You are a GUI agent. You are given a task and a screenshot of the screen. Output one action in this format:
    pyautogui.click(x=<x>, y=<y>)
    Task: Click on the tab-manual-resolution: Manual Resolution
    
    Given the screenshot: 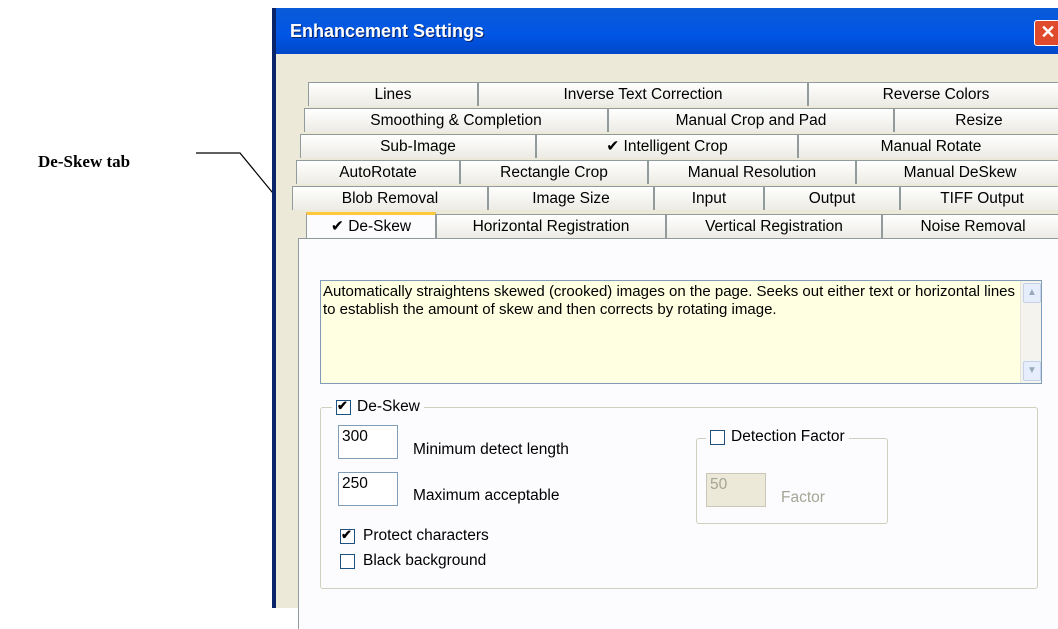 What is the action you would take?
    pyautogui.click(x=752, y=172)
    